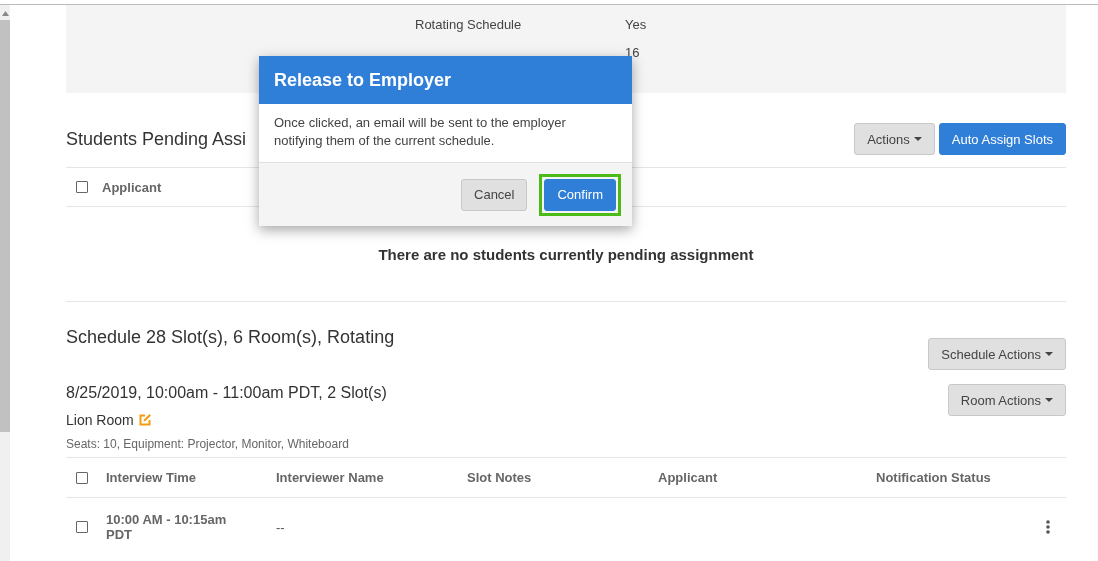 The height and width of the screenshot is (561, 1098). Describe the element at coordinates (5, 226) in the screenshot. I see `scrollbar-thumb` at that location.